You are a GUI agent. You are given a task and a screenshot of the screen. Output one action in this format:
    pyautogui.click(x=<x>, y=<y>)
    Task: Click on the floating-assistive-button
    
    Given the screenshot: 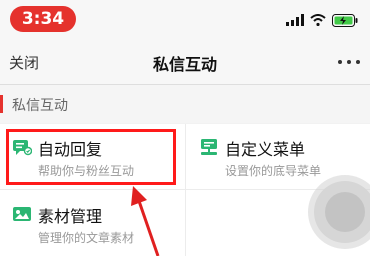 What is the action you would take?
    pyautogui.click(x=342, y=212)
    